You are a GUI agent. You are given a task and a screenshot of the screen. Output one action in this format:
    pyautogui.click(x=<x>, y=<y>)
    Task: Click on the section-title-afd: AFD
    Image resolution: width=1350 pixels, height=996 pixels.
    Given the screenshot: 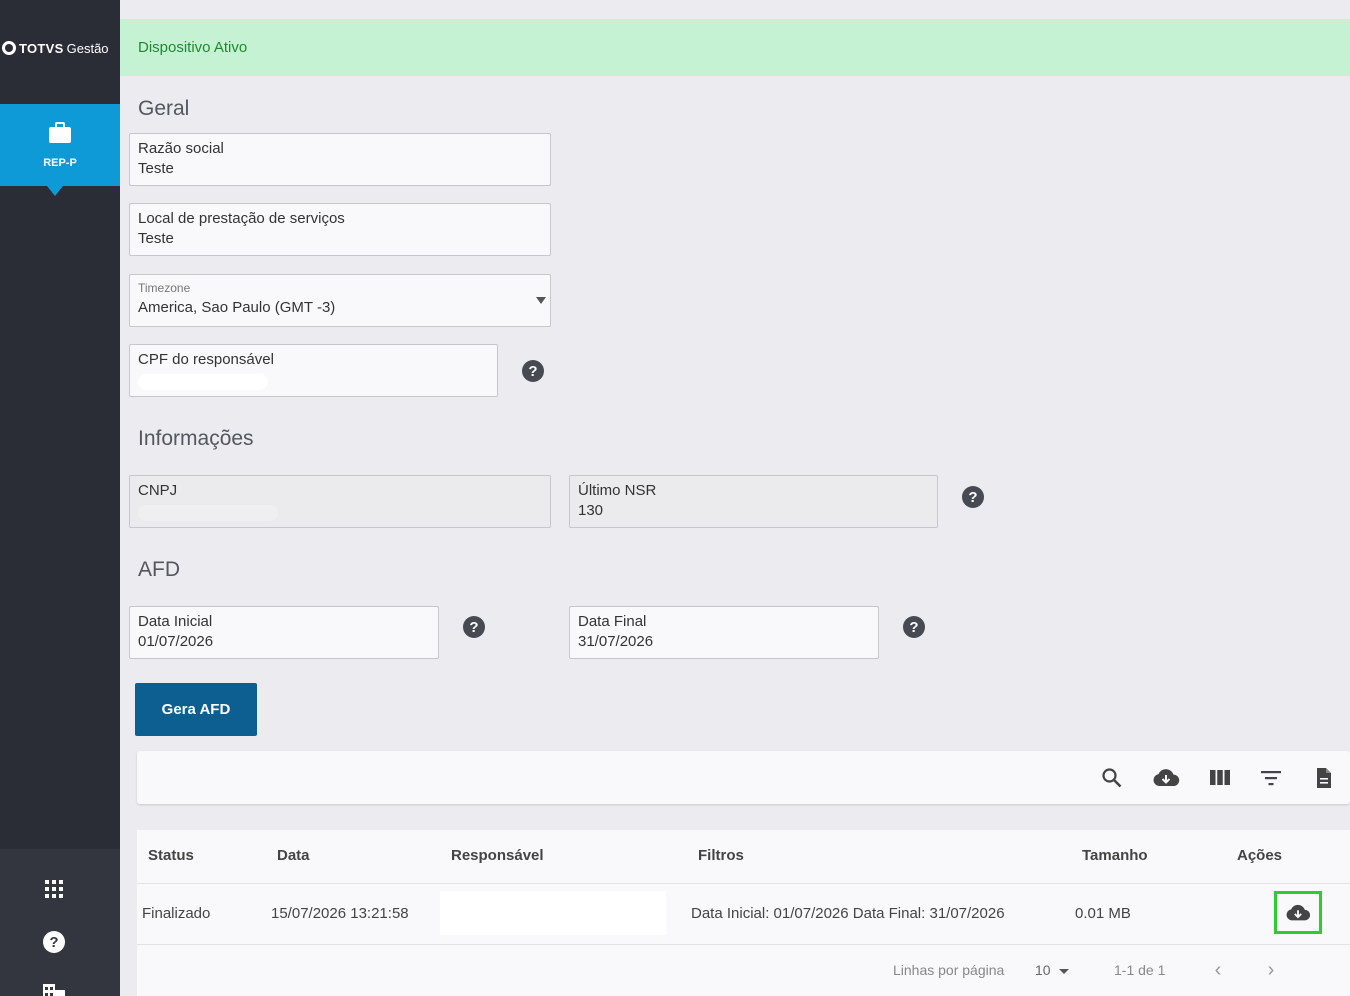 What is the action you would take?
    pyautogui.click(x=159, y=569)
    